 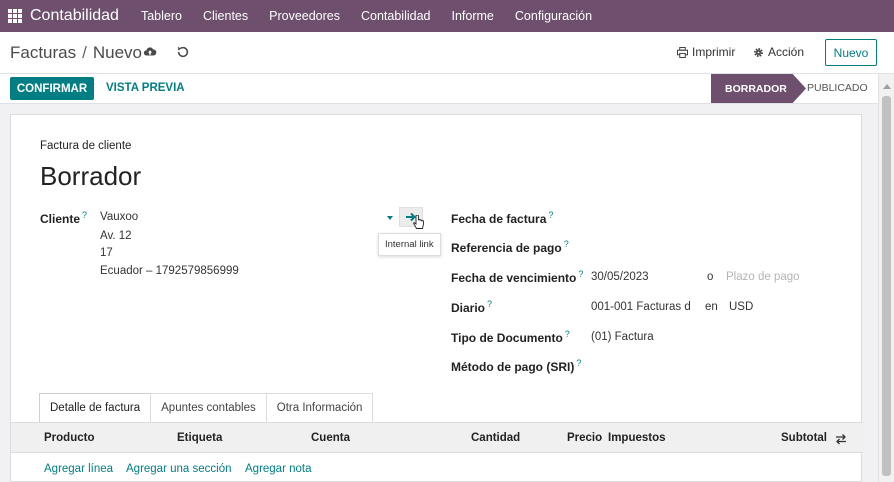 I want to click on breadcrumb-facturas: Facturas, so click(x=43, y=53).